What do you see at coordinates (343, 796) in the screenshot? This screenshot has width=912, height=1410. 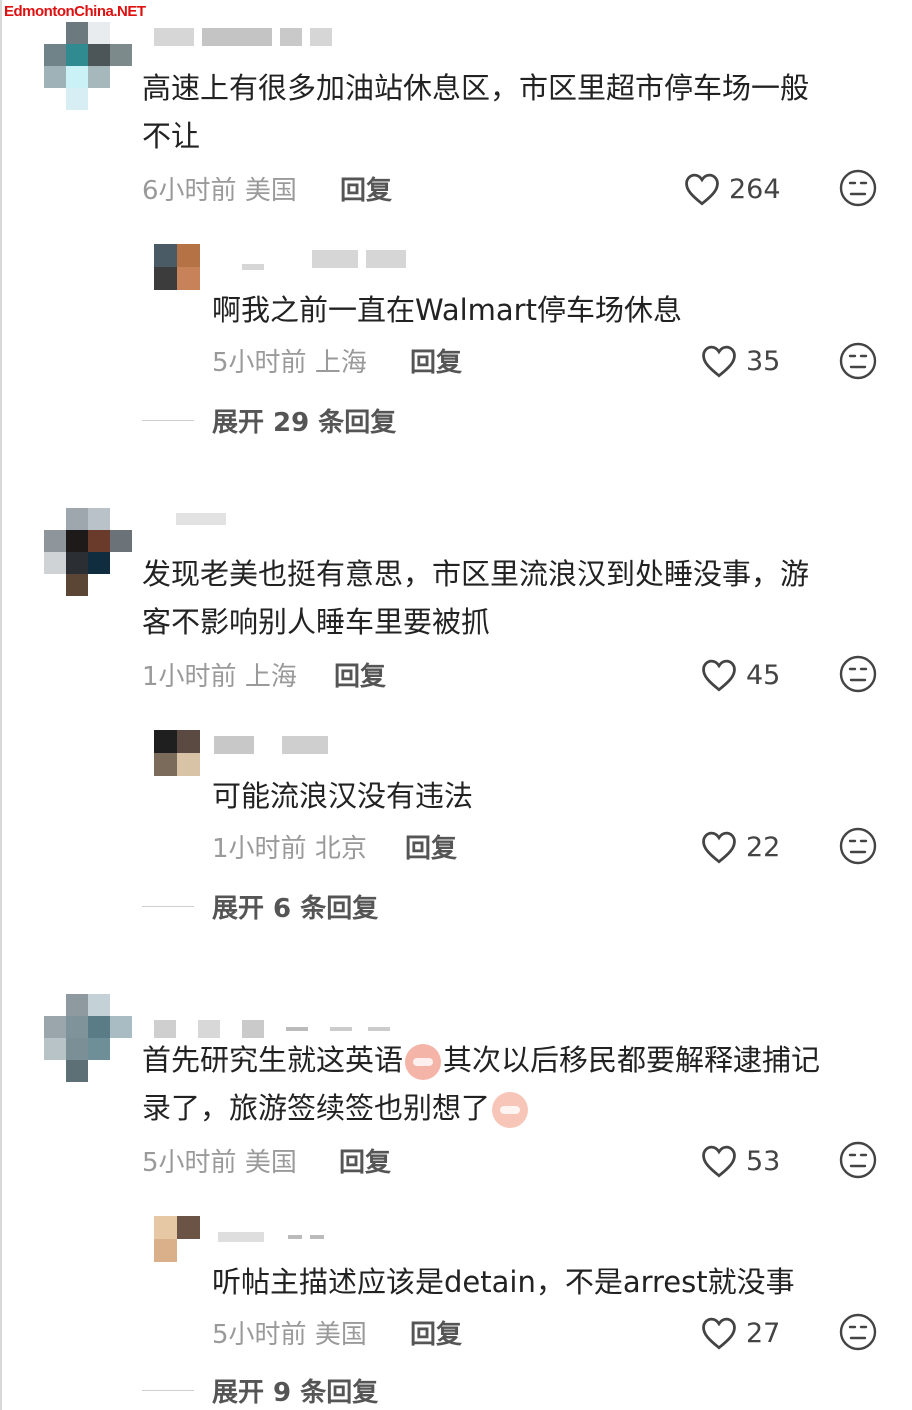 I see `reply-text: 可能流浪汉没有违法` at bounding box center [343, 796].